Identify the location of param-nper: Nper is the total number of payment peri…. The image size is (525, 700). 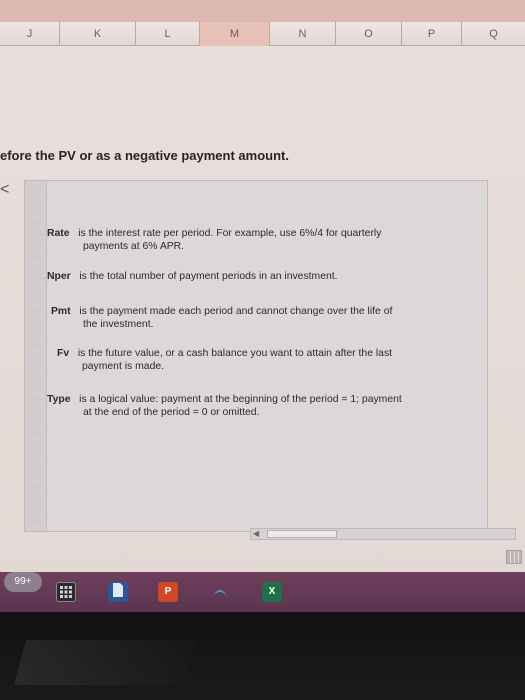
(257, 276).